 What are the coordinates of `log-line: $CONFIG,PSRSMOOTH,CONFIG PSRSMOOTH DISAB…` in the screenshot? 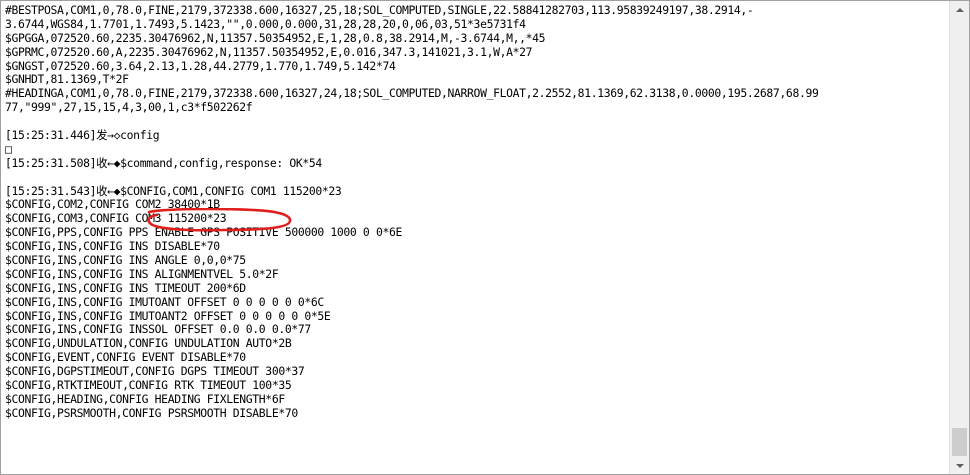 It's located at (151, 412).